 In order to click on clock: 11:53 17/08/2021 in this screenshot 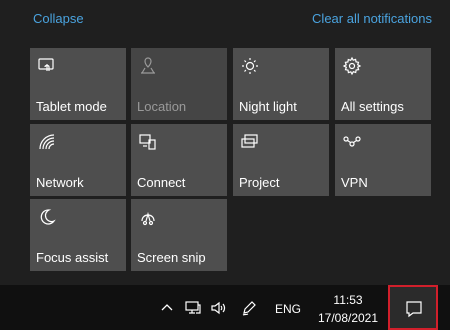, I will do `click(348, 309)`.